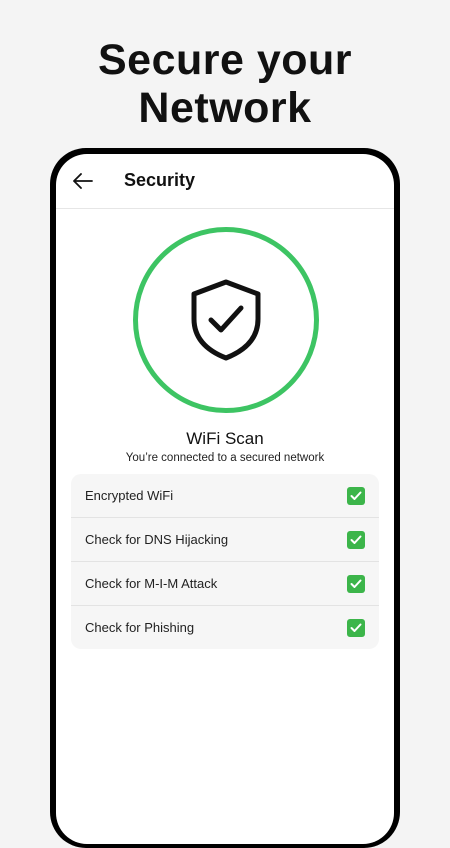 This screenshot has width=450, height=848. I want to click on scan-status-ring, so click(226, 320).